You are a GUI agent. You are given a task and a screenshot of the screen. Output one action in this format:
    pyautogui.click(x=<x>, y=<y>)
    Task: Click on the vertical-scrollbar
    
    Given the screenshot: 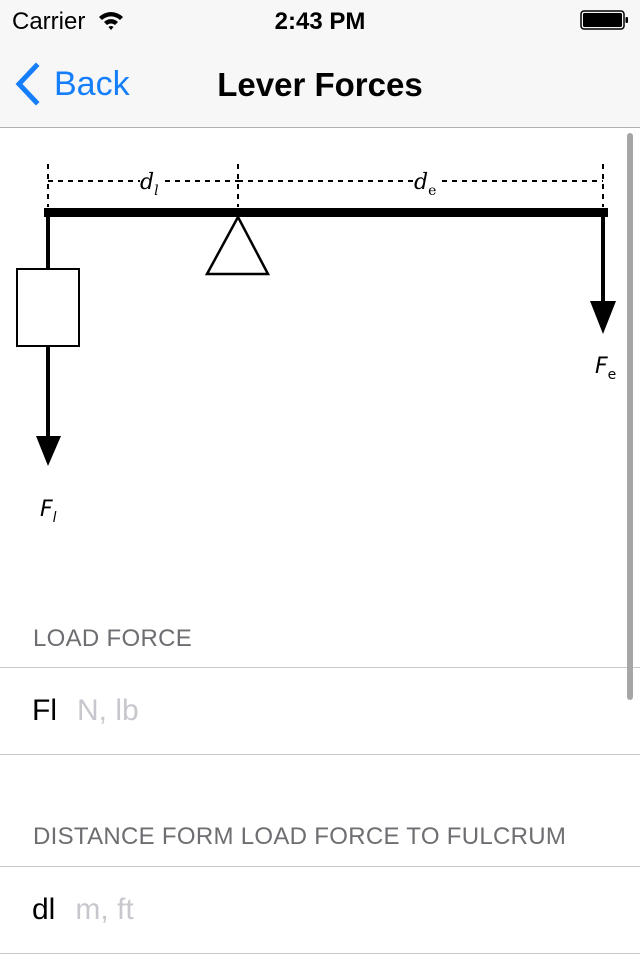 What is the action you would take?
    pyautogui.click(x=630, y=416)
    